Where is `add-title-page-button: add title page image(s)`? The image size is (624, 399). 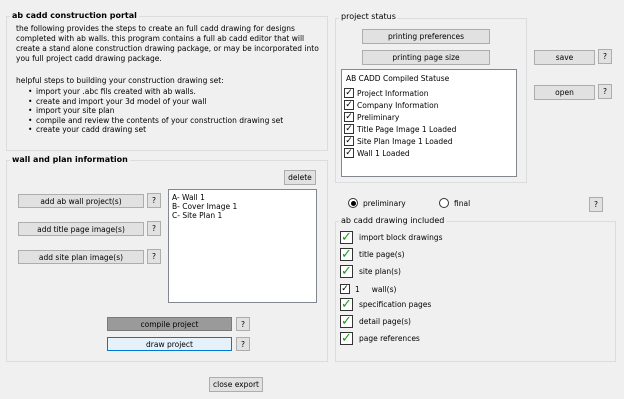
add-title-page-button: add title page image(s) is located at coordinates (81, 229).